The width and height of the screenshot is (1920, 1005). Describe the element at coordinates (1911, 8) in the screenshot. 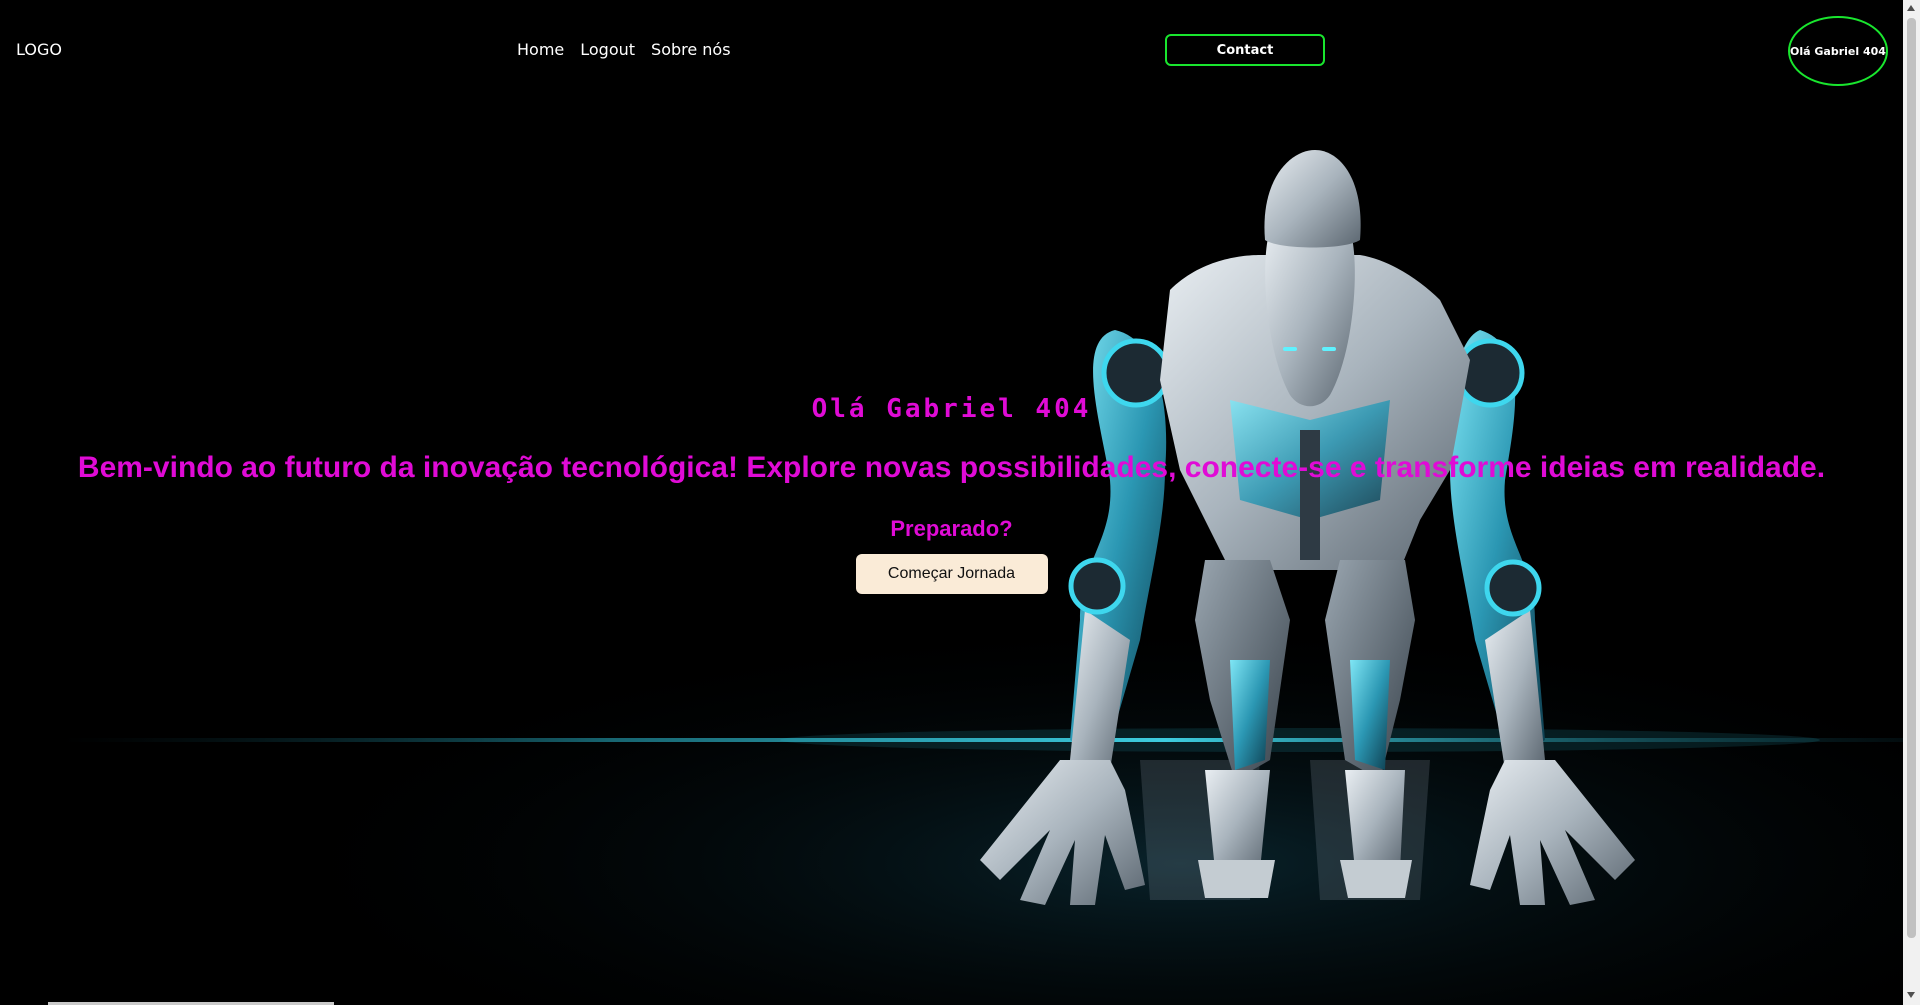

I see `scroll-up-icon` at that location.